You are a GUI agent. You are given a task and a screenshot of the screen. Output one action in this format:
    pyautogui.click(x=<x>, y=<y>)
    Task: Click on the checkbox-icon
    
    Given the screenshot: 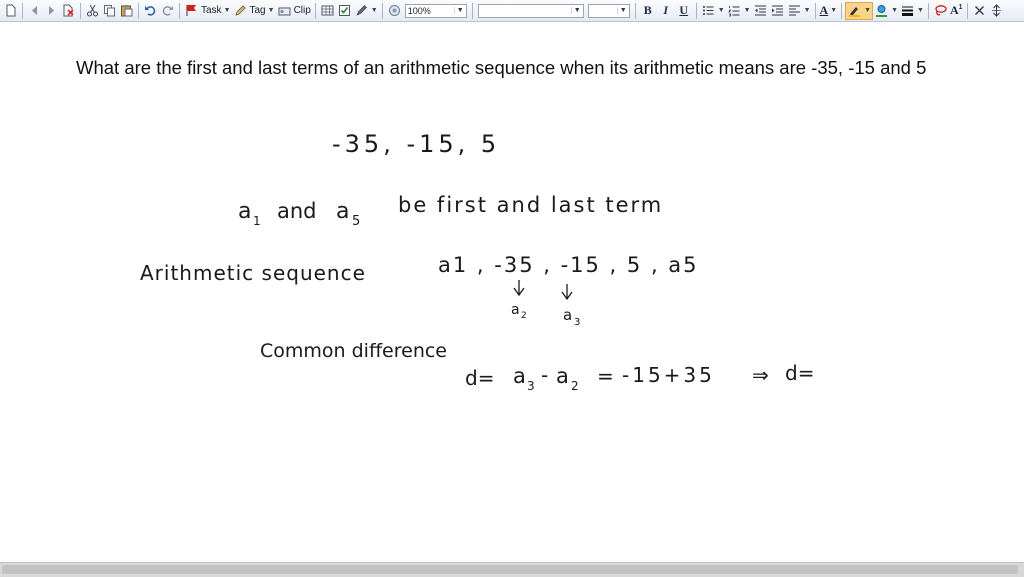 What is the action you would take?
    pyautogui.click(x=344, y=10)
    